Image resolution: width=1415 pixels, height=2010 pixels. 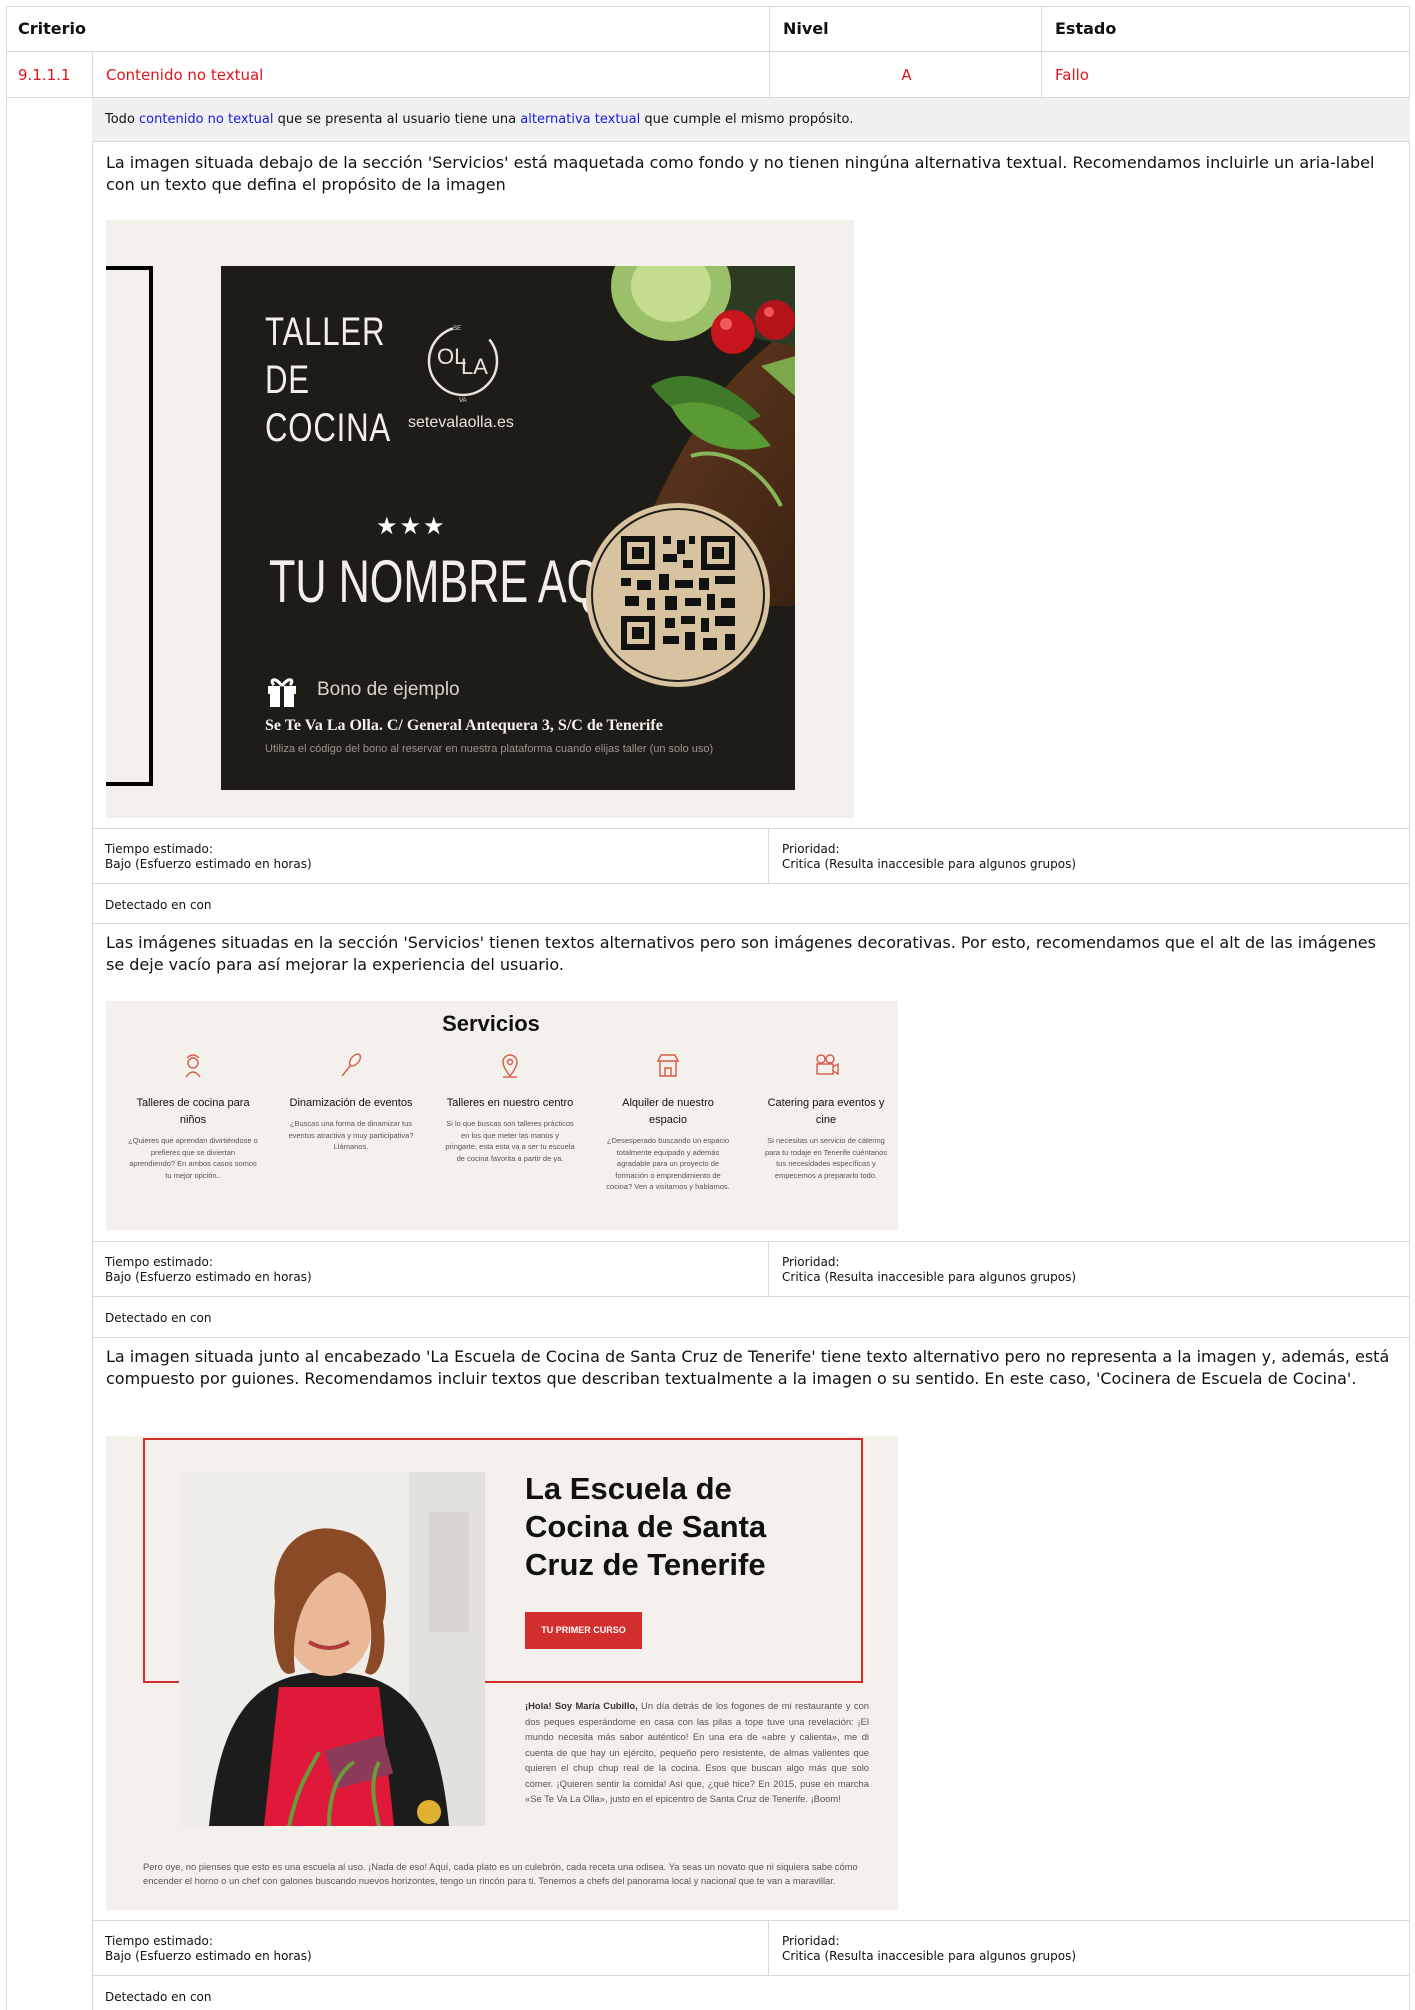 What do you see at coordinates (474, 366) in the screenshot?
I see `svg-text: LA` at bounding box center [474, 366].